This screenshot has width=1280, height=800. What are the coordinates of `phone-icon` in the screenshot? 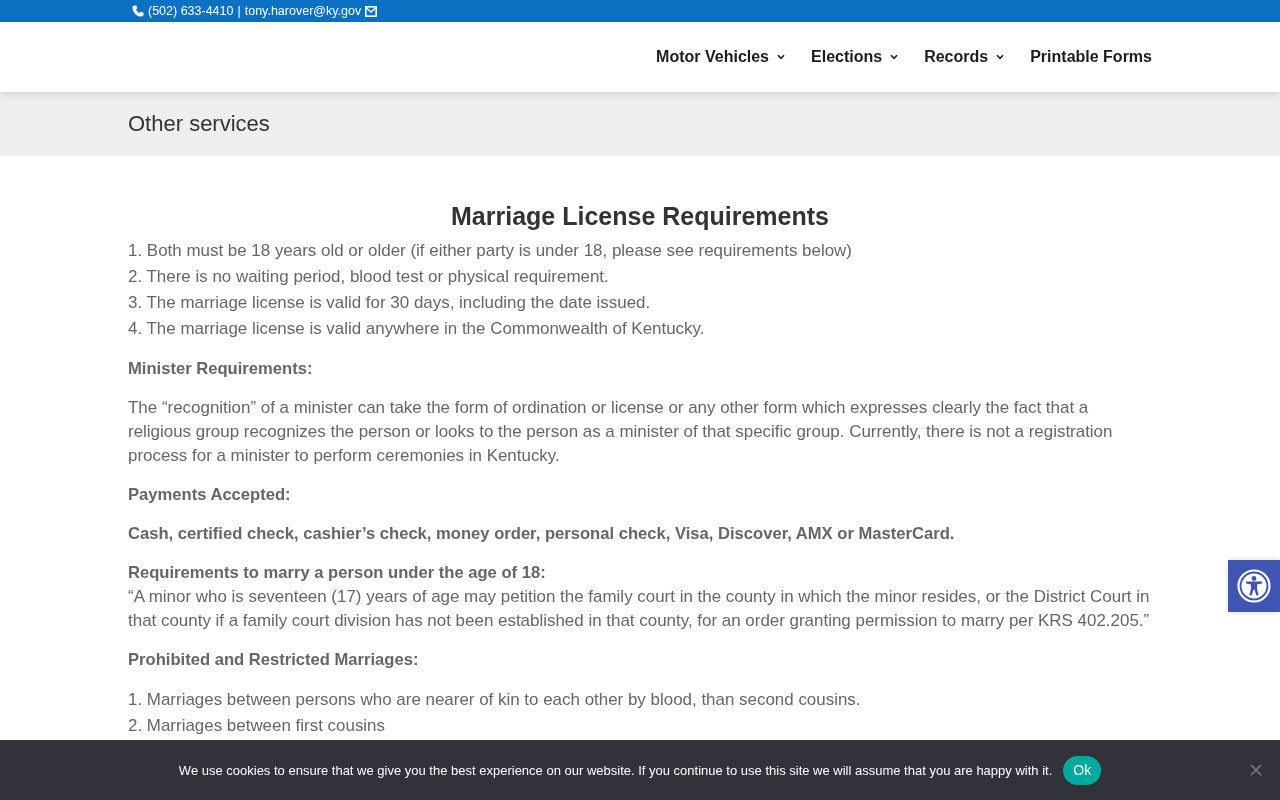 It's located at (138, 11).